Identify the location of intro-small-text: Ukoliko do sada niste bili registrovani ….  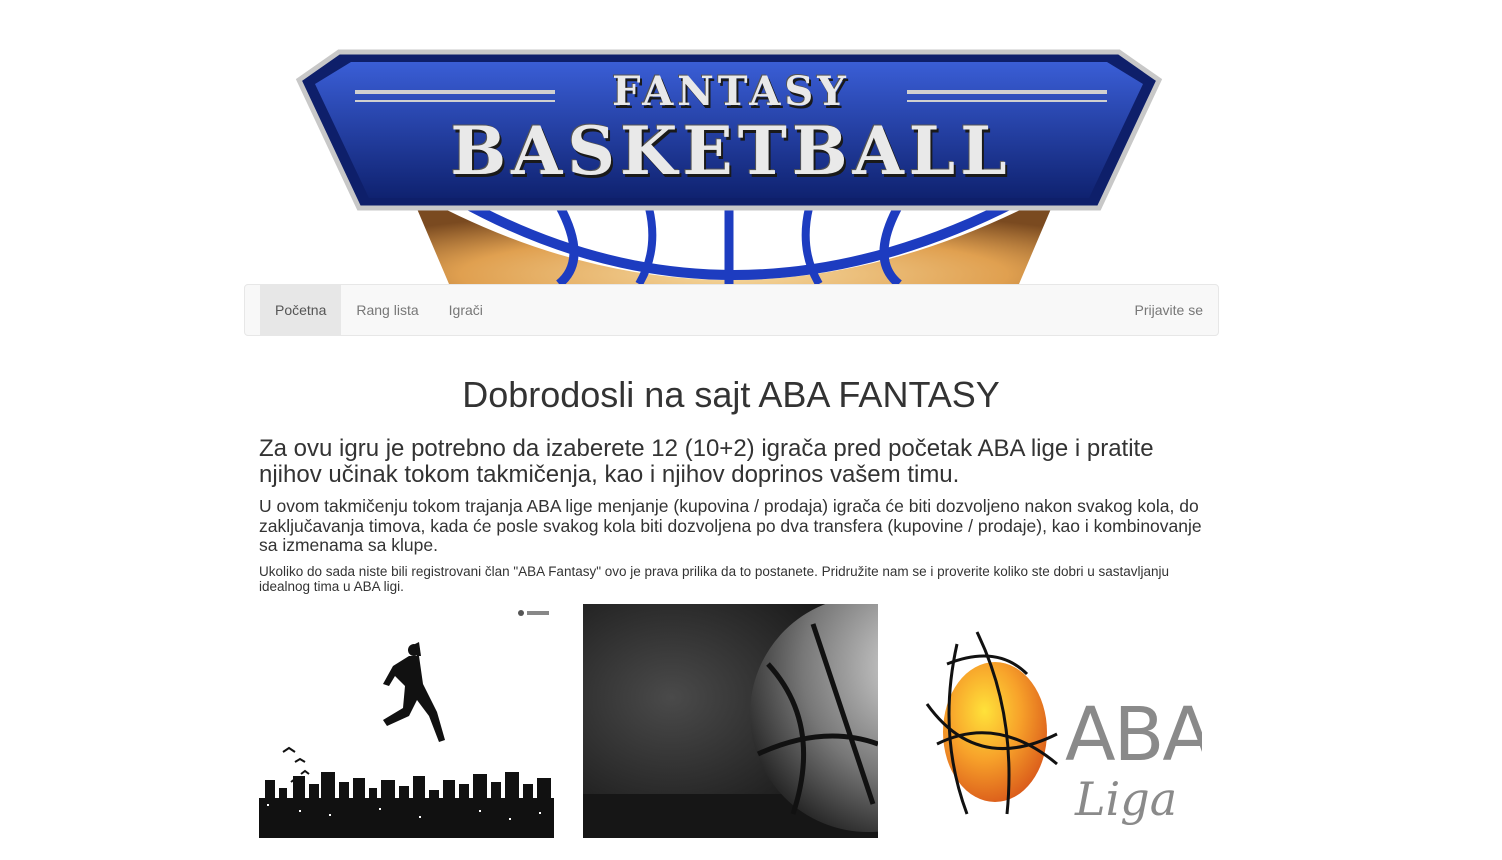
(714, 579).